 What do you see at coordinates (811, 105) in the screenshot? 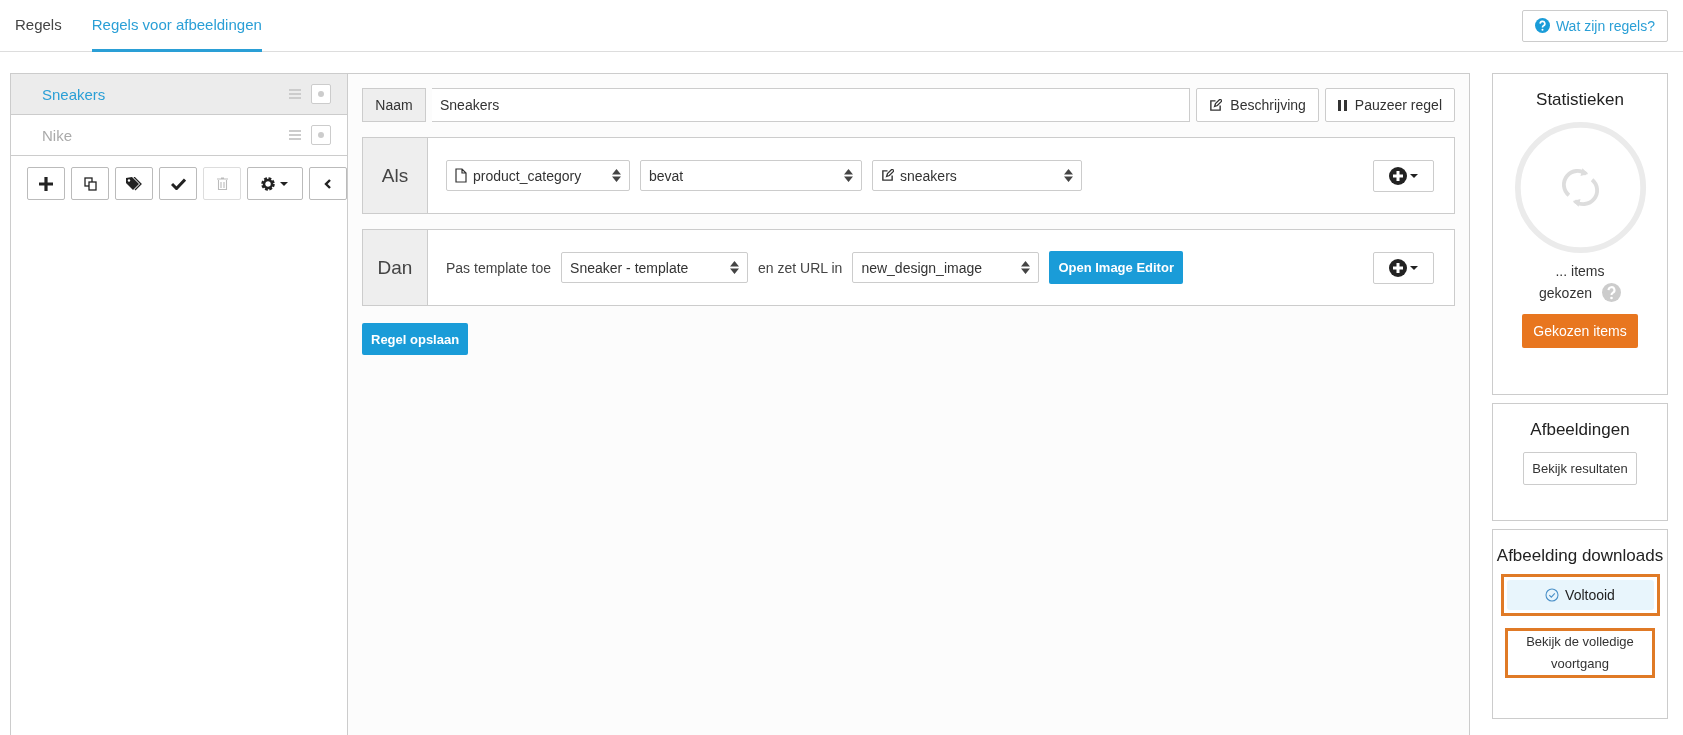
I see `name-field: Sneakers` at bounding box center [811, 105].